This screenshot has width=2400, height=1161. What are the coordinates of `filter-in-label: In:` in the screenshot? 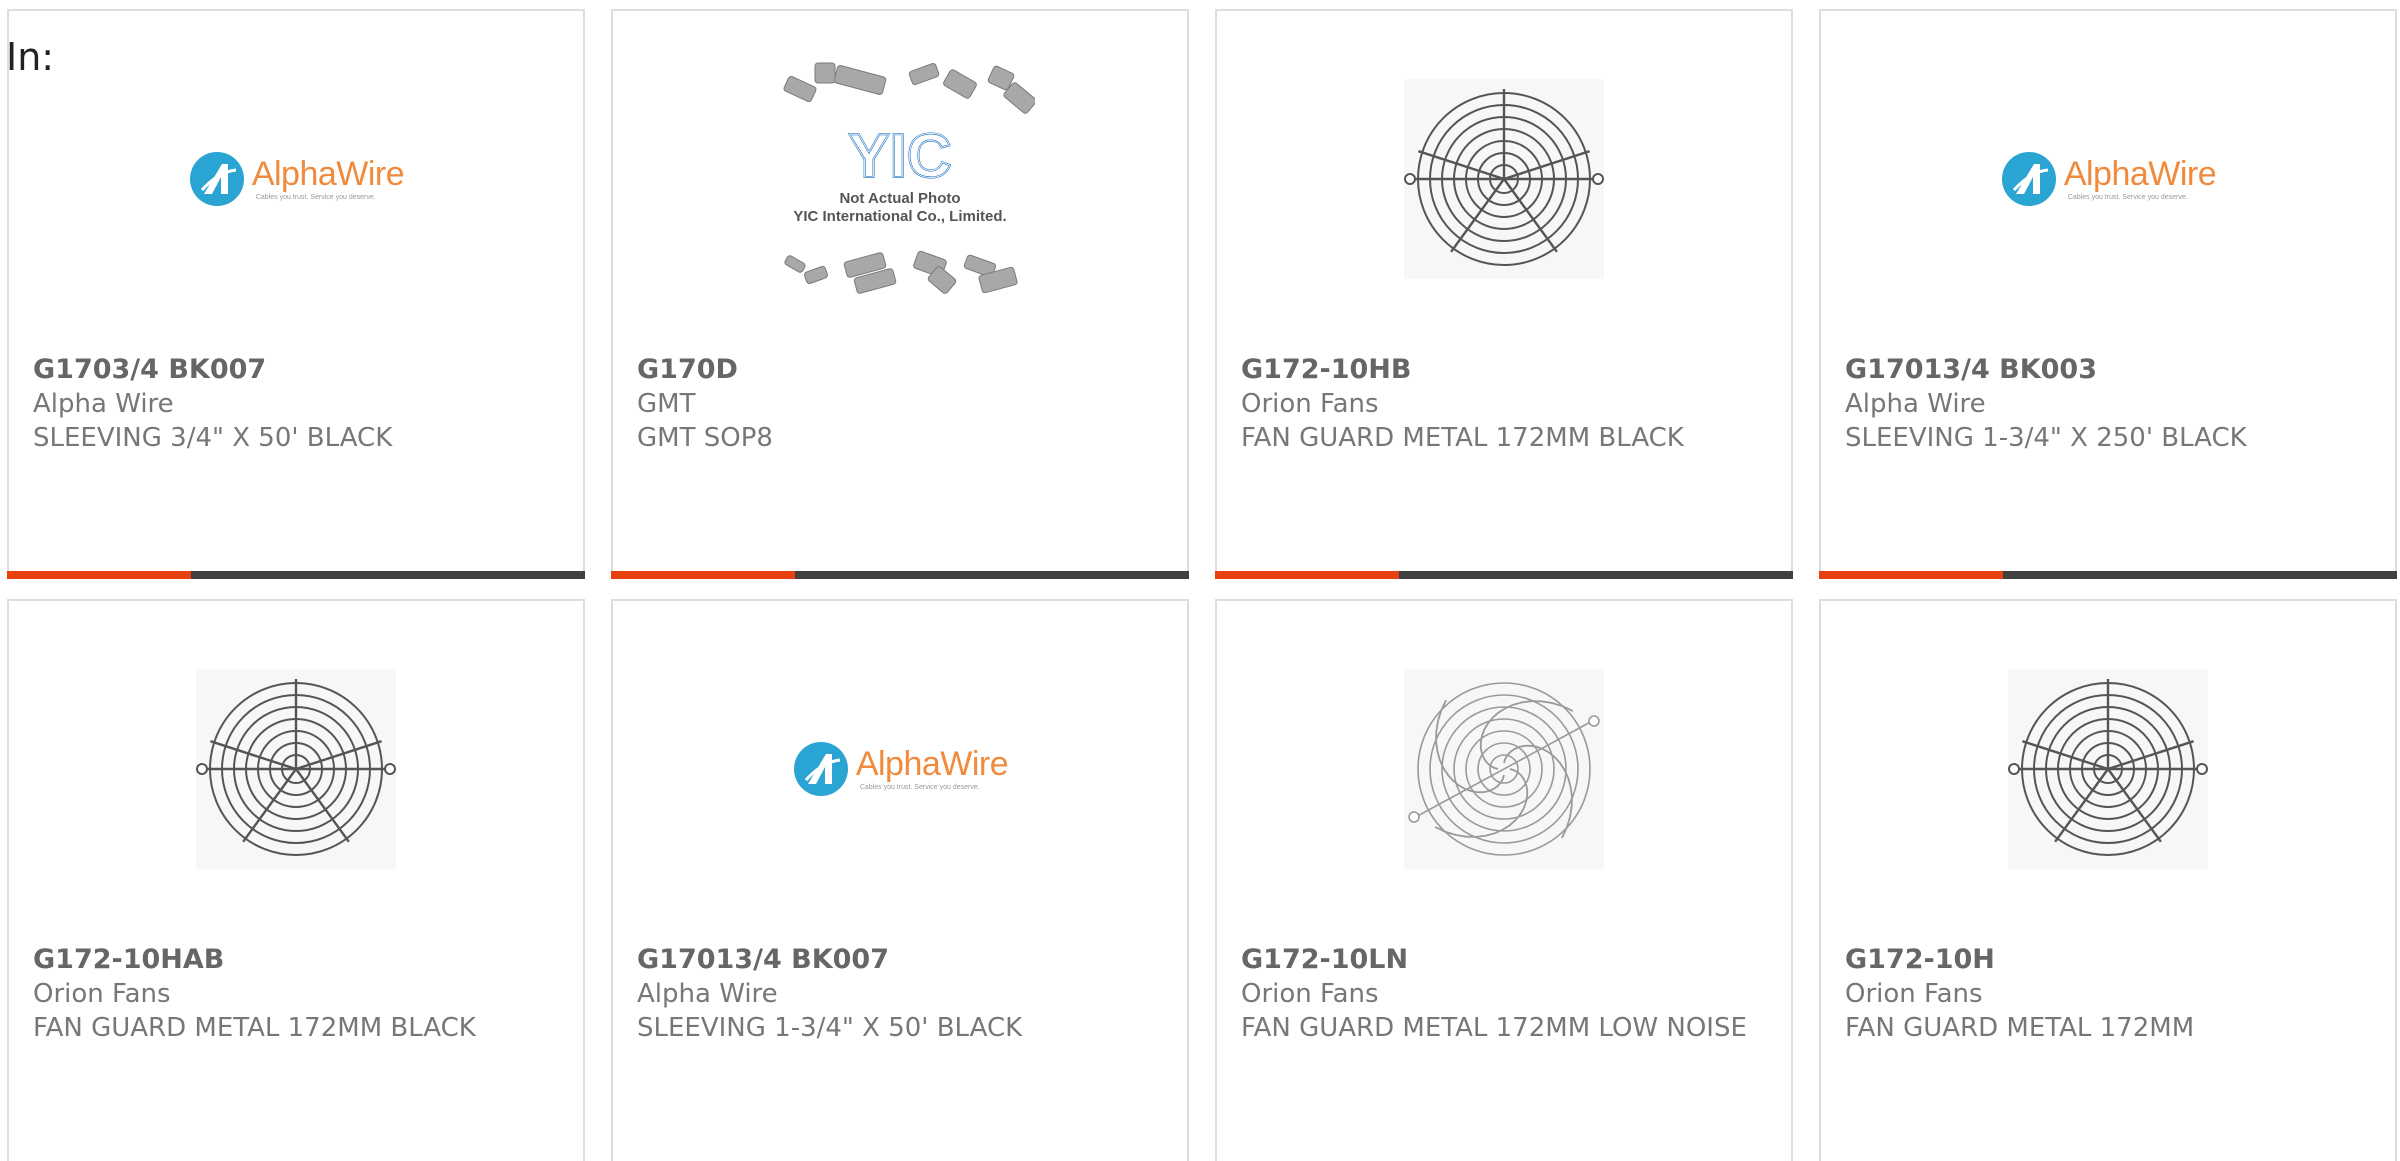 It's located at (30, 57).